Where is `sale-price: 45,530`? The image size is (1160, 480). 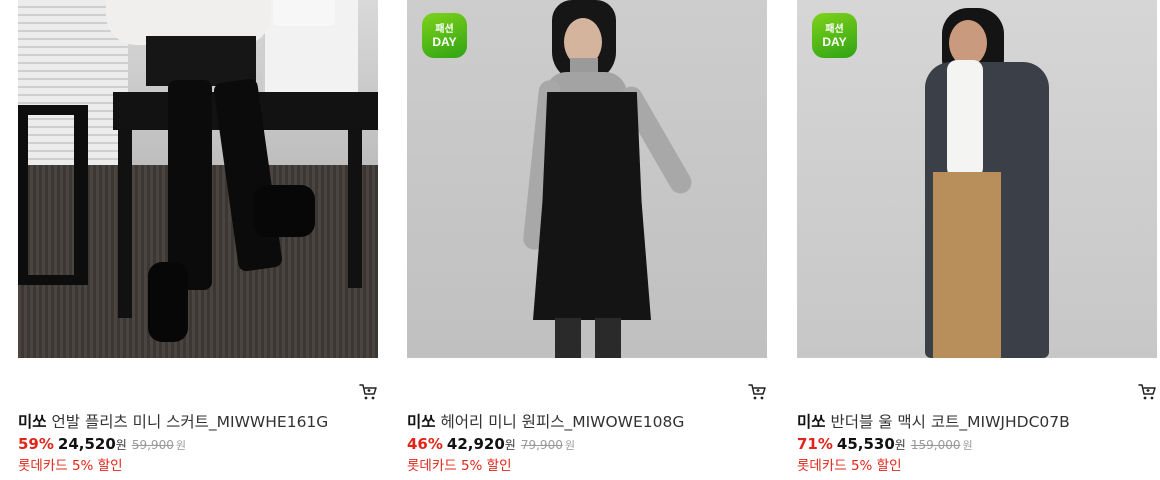
sale-price: 45,530 is located at coordinates (865, 444).